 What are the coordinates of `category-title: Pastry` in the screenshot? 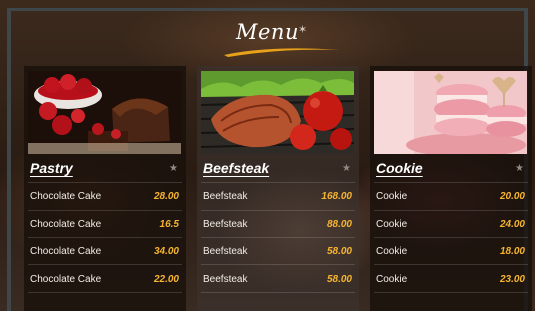 It's located at (51, 168).